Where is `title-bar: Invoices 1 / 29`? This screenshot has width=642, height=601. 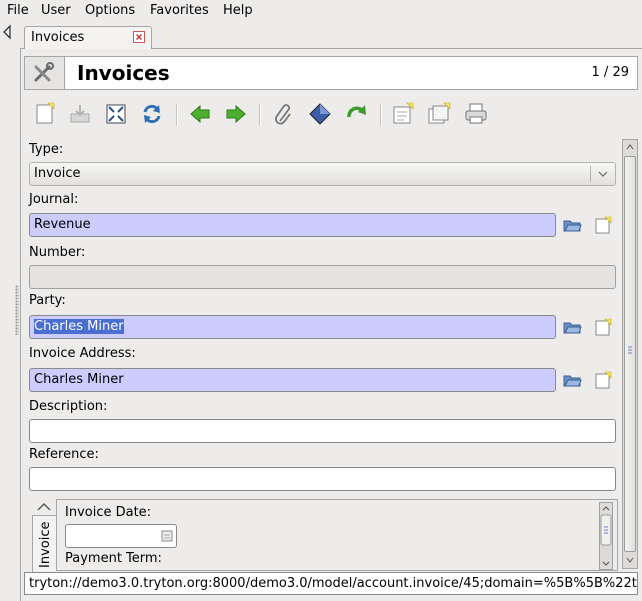
title-bar: Invoices 1 / 29 is located at coordinates (331, 73).